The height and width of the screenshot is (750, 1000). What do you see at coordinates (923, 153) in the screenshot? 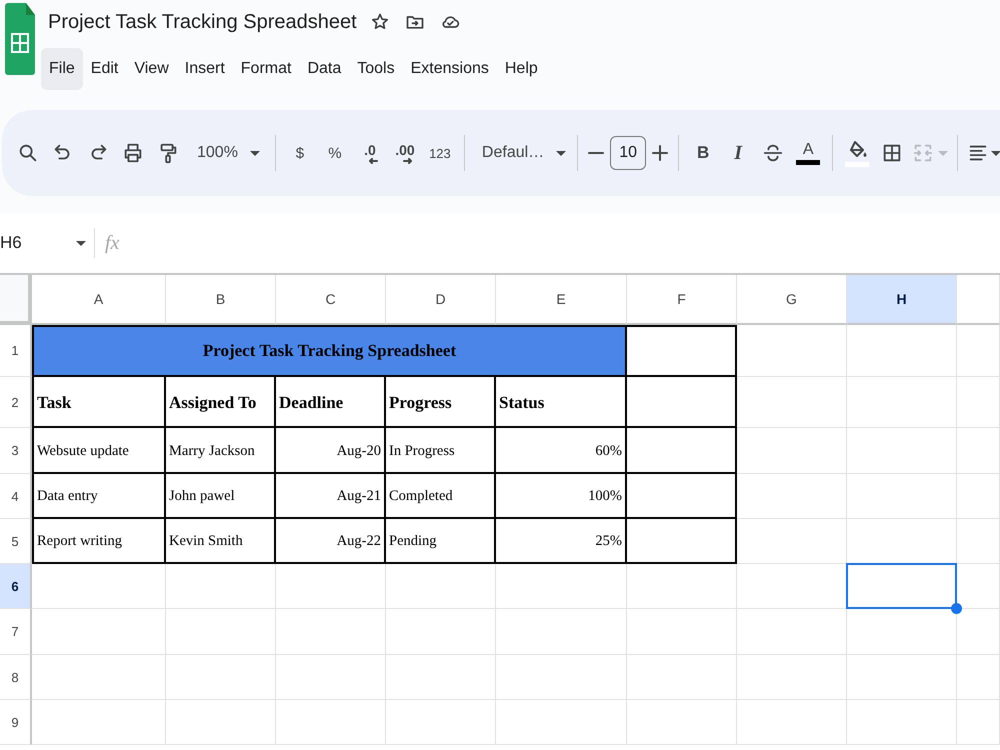
I see `merge-icon` at bounding box center [923, 153].